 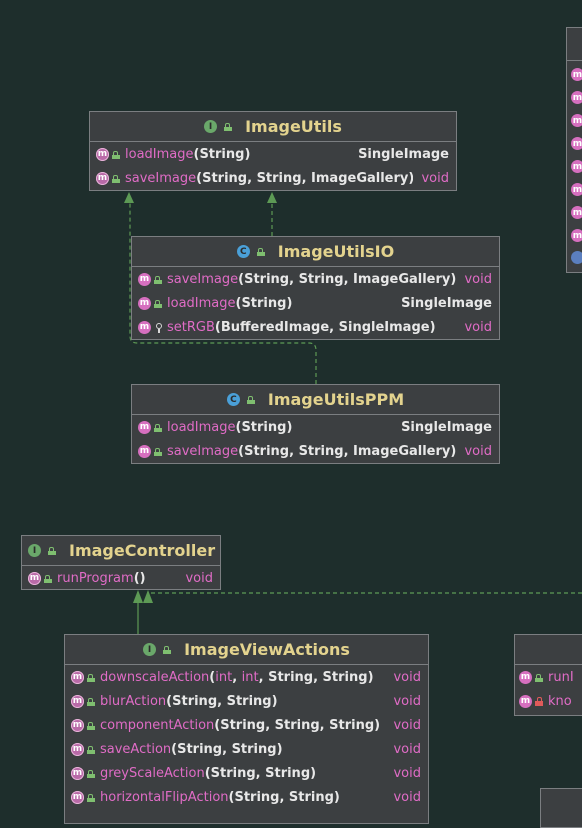 What do you see at coordinates (136, 749) in the screenshot?
I see `method-name: saveAction` at bounding box center [136, 749].